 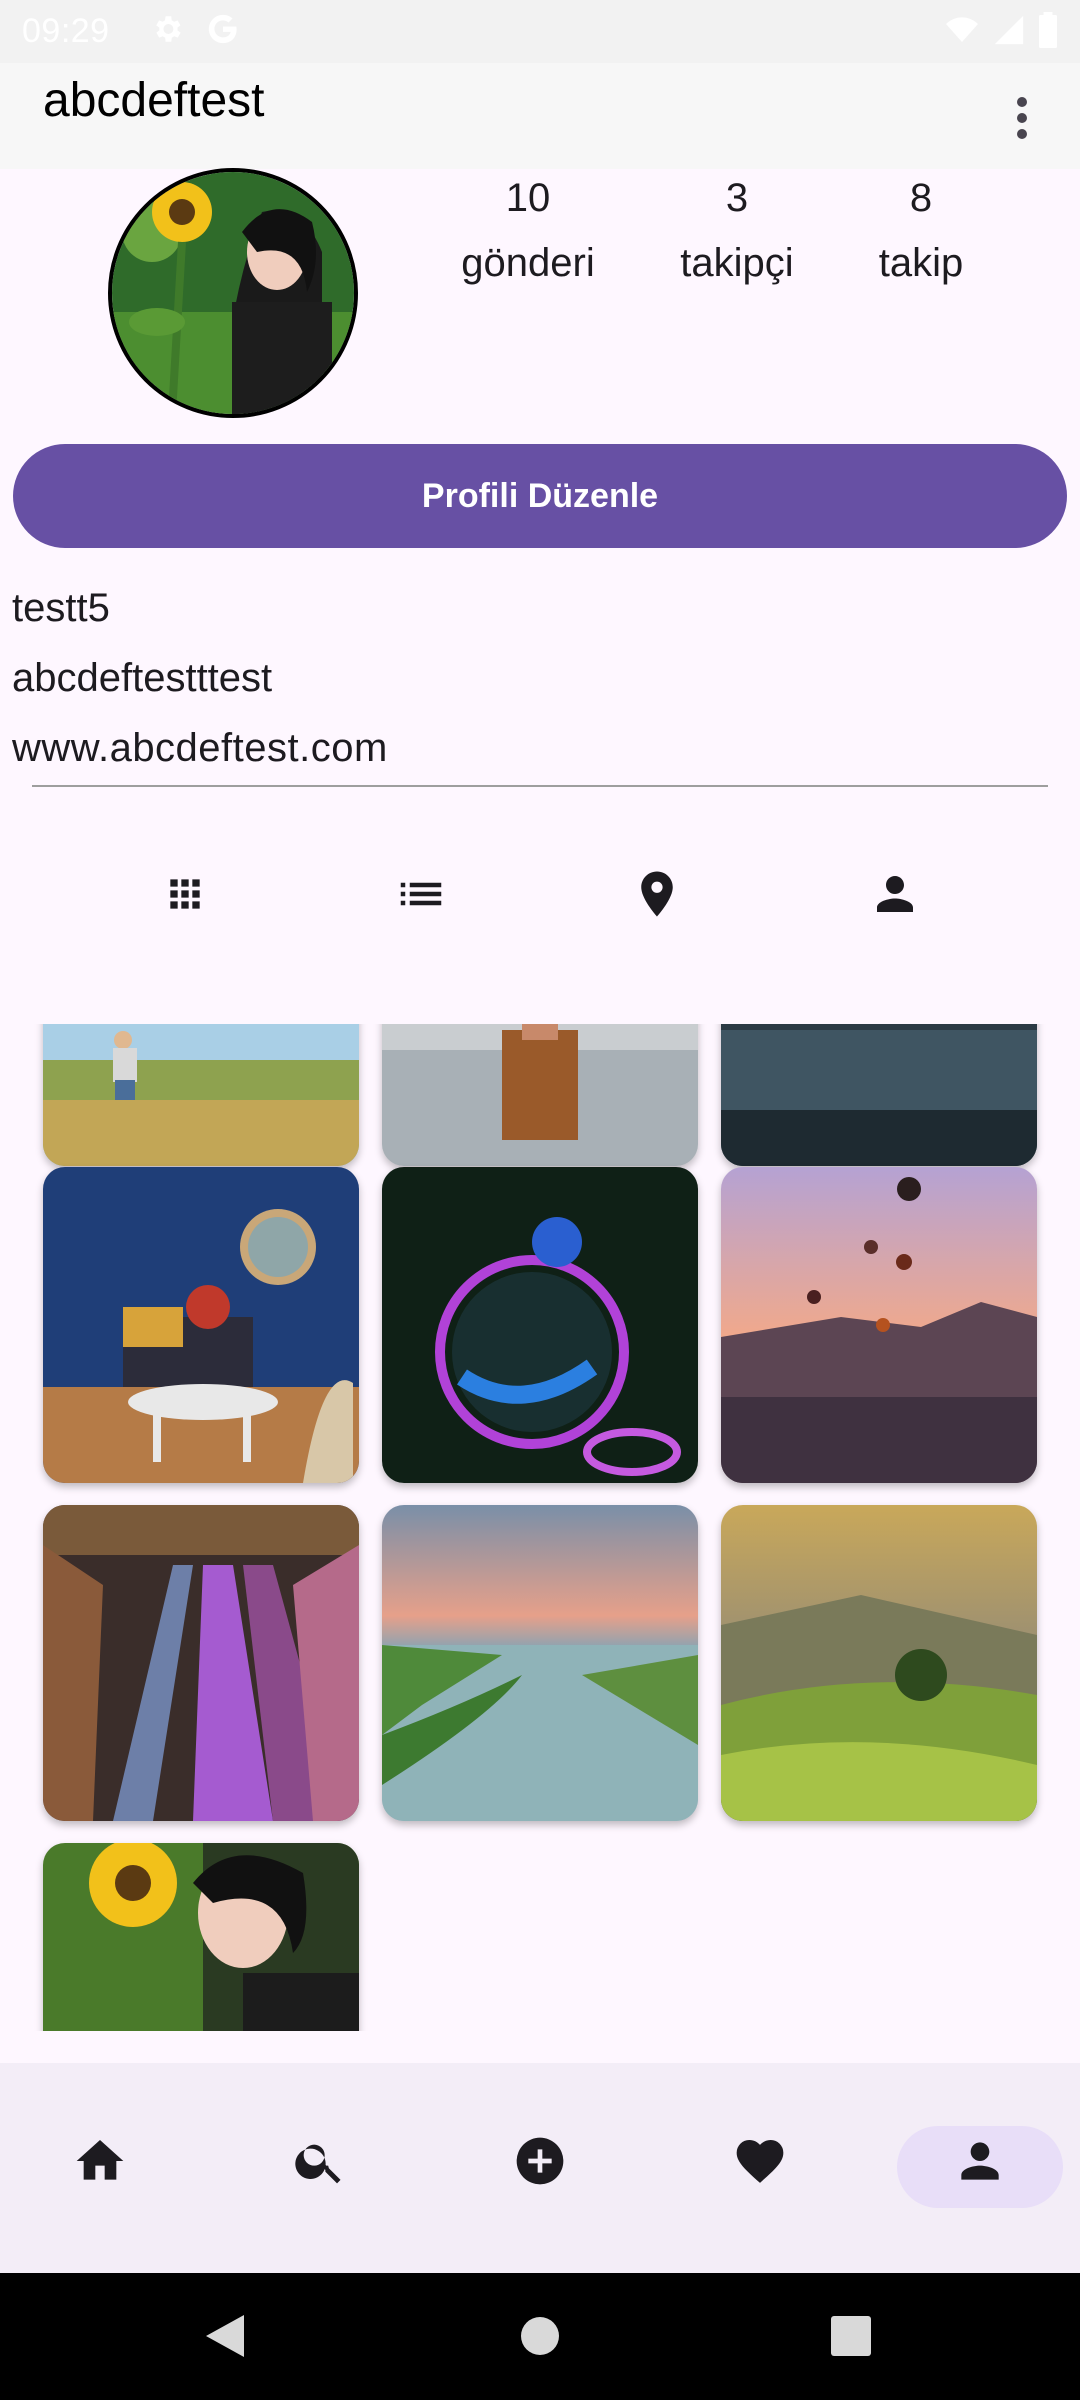 I want to click on post-dark-water, so click(x=879, y=1095).